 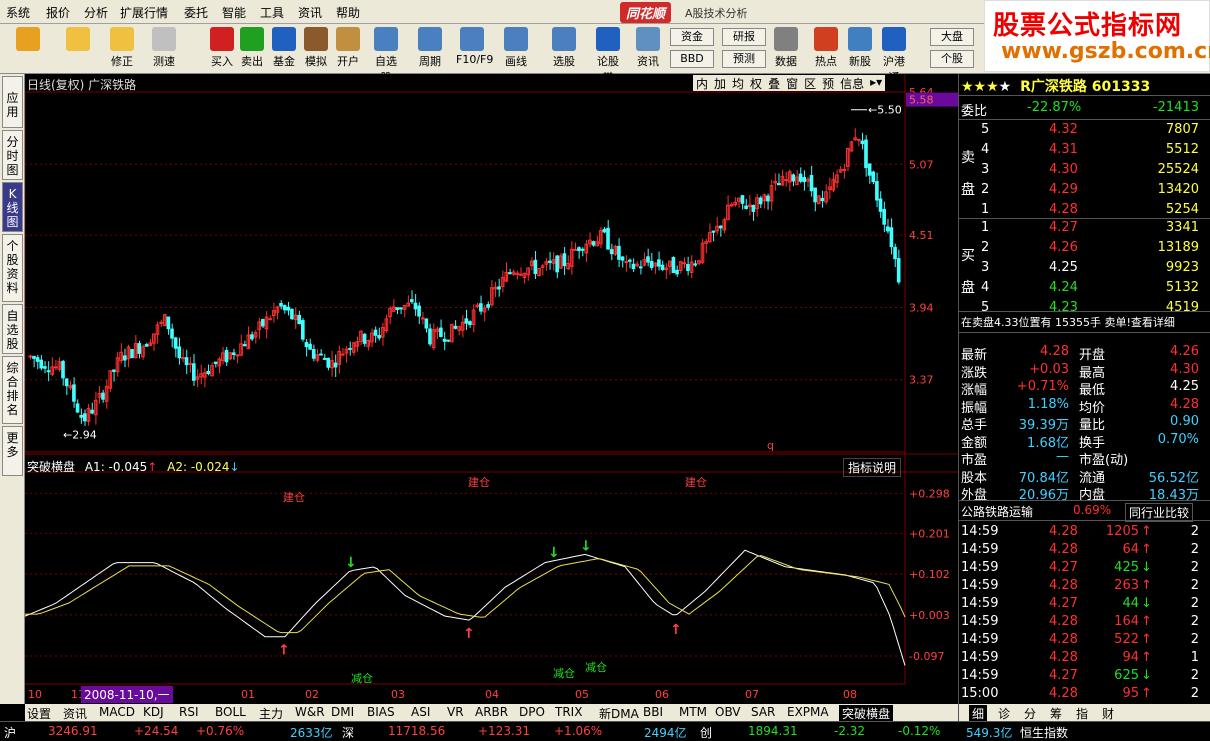 What do you see at coordinates (18, 12) in the screenshot?
I see `menu-system: 系统` at bounding box center [18, 12].